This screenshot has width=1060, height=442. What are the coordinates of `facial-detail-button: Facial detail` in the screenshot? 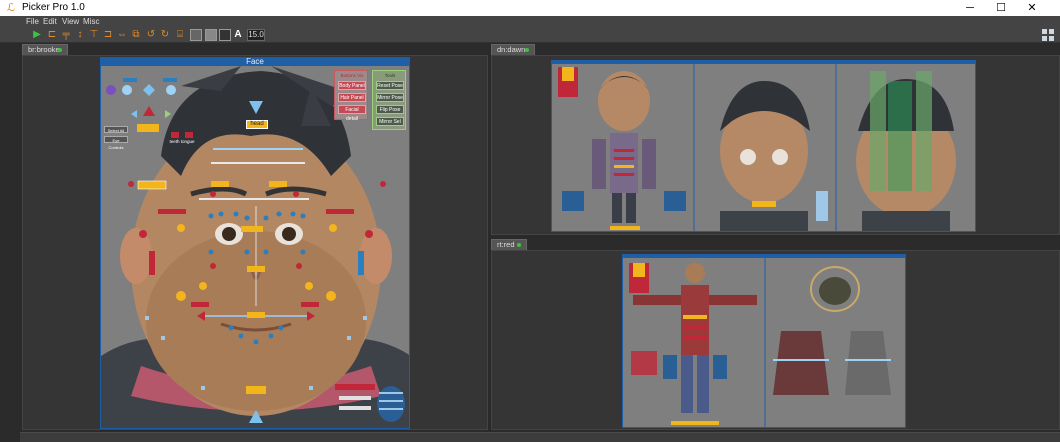 It's located at (352, 113).